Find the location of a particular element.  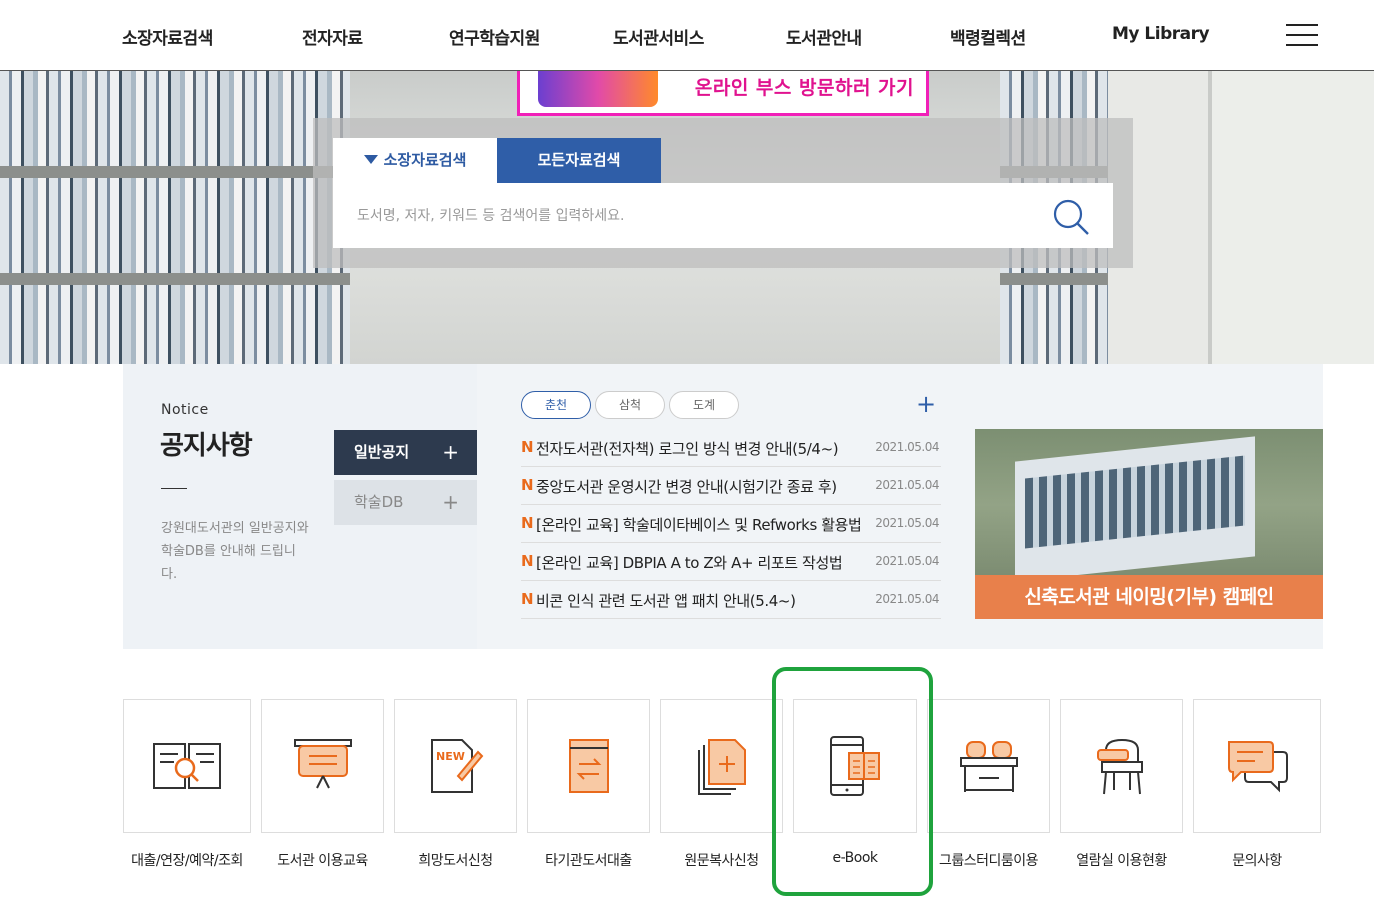

naming-campaign-banner: 신축도서관 네이밍(기부) 캠페인 is located at coordinates (1149, 524).